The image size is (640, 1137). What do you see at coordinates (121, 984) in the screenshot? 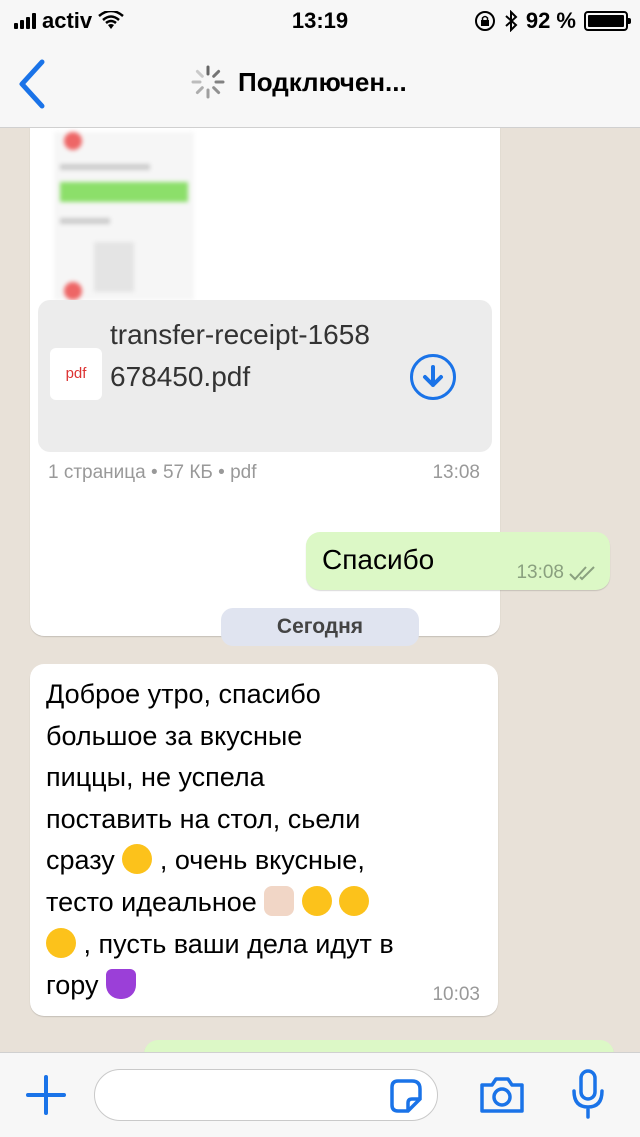
I see `purple-heart-emoji-icon` at bounding box center [121, 984].